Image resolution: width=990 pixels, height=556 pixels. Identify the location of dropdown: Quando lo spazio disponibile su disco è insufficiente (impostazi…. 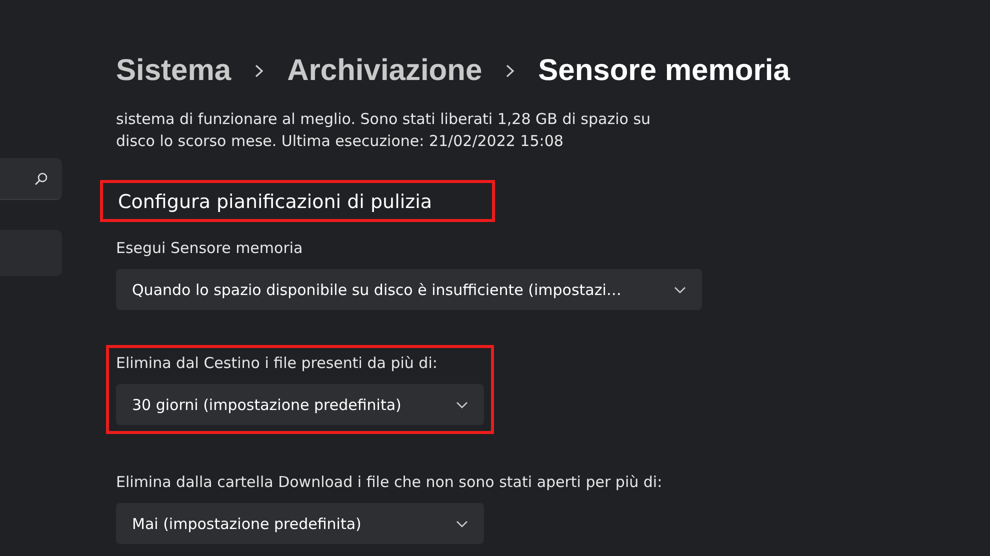
(409, 289).